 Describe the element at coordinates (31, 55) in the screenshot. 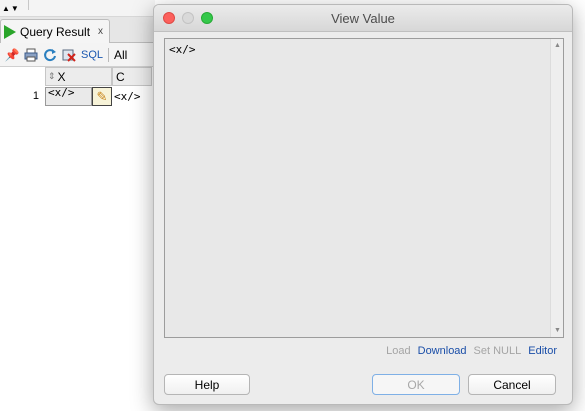

I see `print-icon` at that location.